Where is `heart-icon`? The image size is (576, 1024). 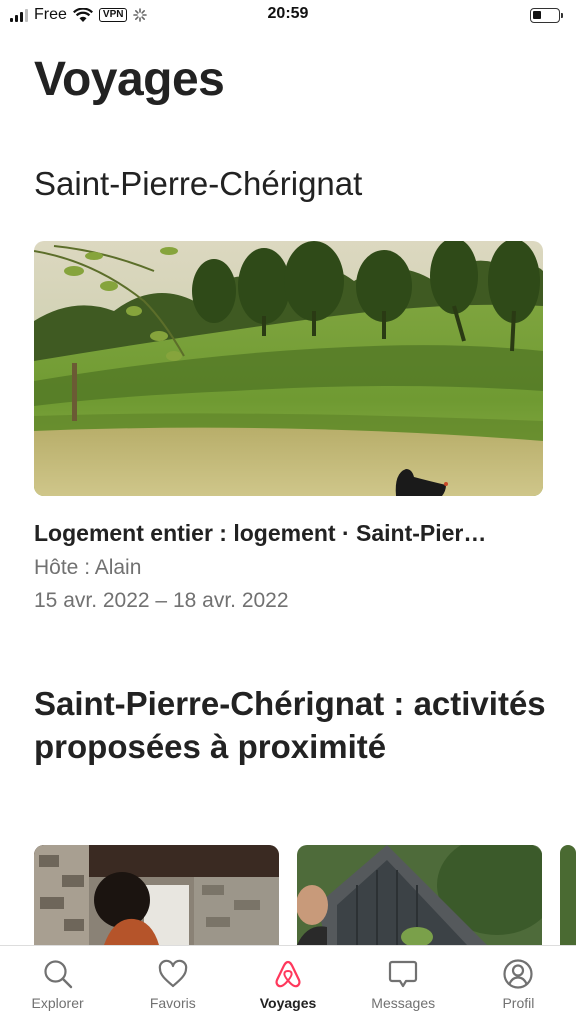
heart-icon is located at coordinates (173, 973).